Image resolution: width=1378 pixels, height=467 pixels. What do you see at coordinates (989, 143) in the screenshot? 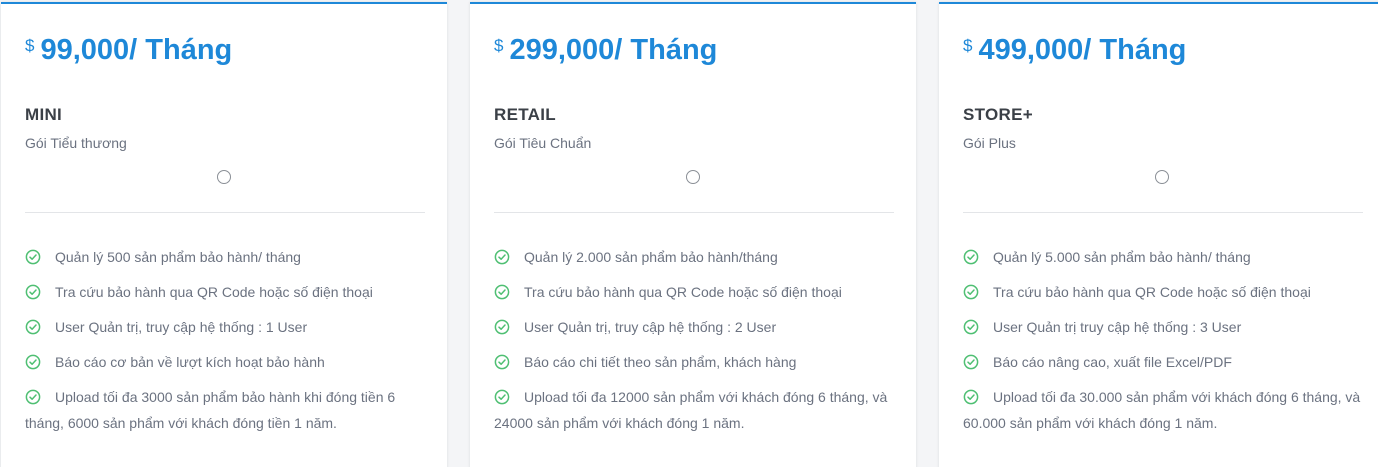
I see `plan-subtitle: Gói Plus` at bounding box center [989, 143].